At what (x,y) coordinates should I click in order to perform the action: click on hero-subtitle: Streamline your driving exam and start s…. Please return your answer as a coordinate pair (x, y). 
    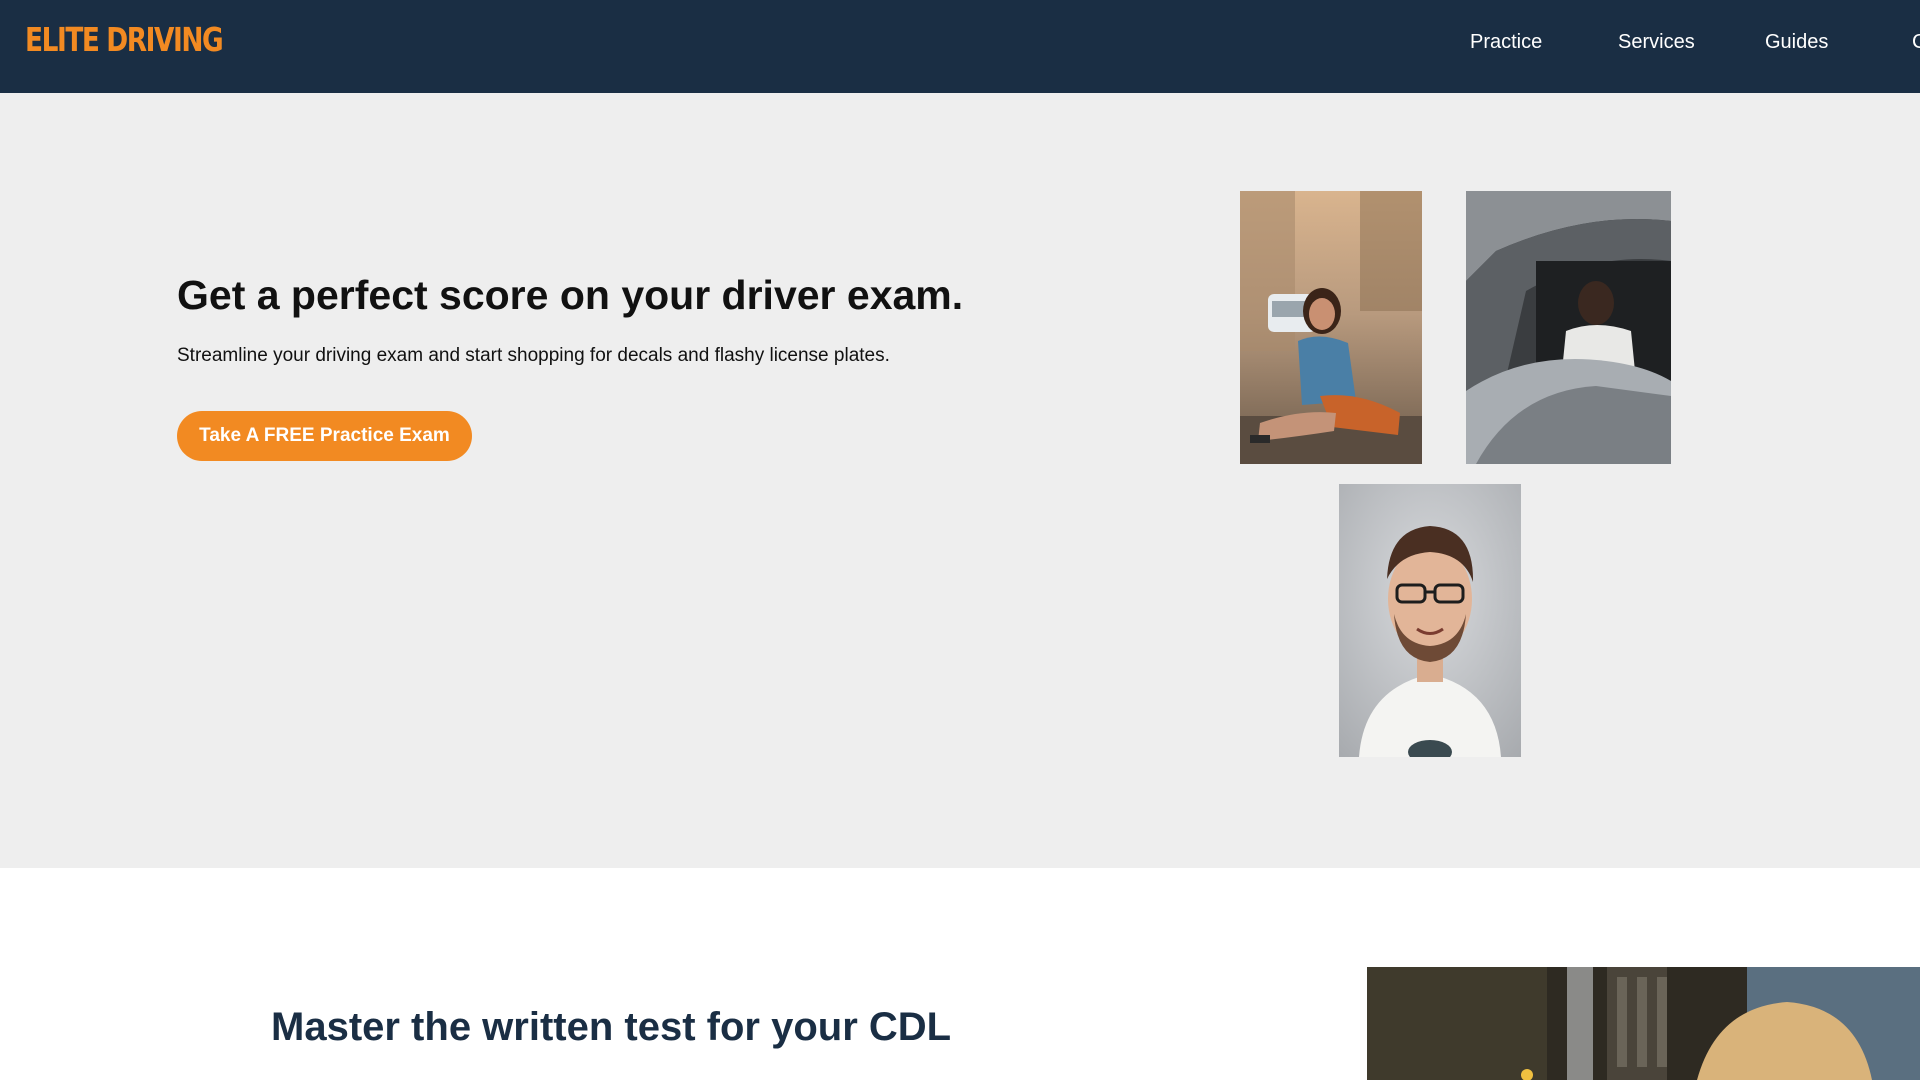
    Looking at the image, I should click on (533, 355).